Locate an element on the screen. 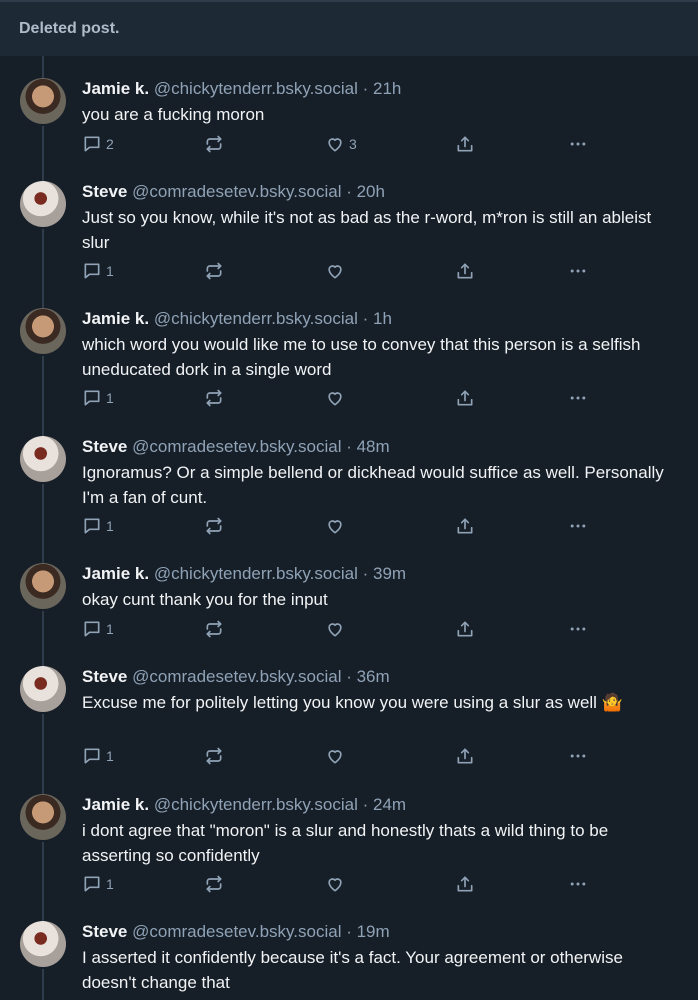  post-actions: 1 is located at coordinates (342, 400).